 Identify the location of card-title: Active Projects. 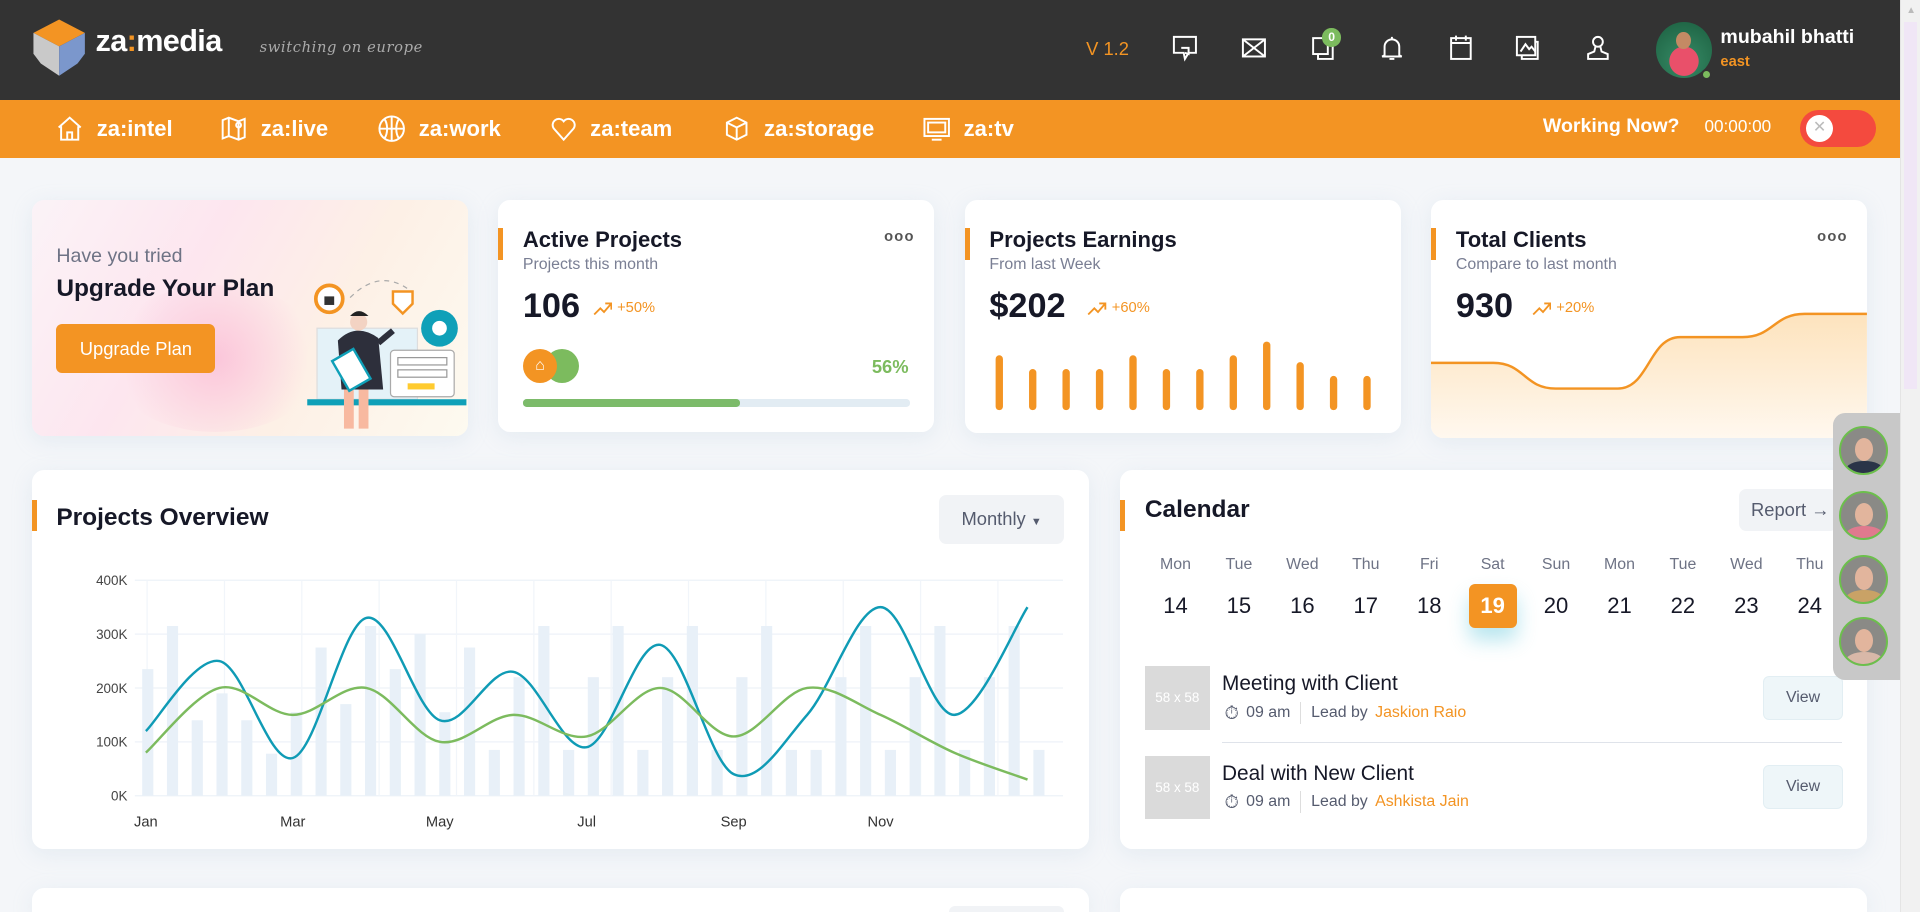
(602, 239).